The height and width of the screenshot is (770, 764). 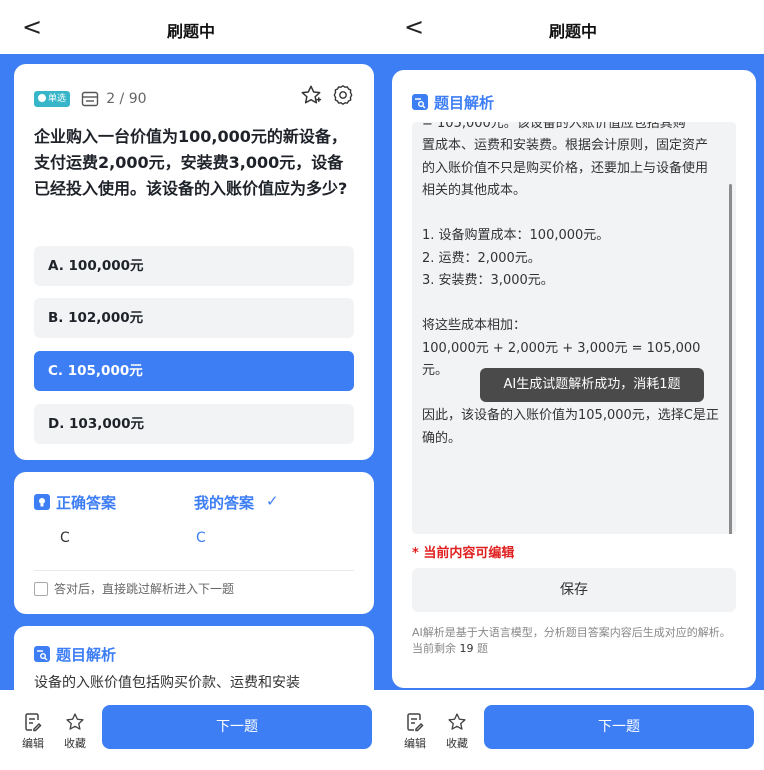 I want to click on answer-sheet-icon, so click(x=90, y=99).